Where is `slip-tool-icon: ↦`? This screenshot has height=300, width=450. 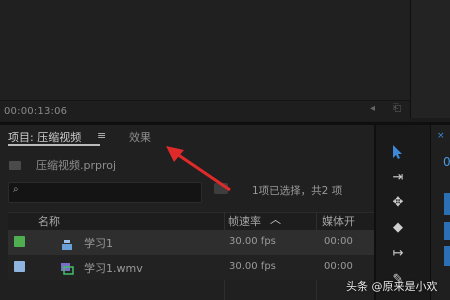 slip-tool-icon: ↦ is located at coordinates (398, 254).